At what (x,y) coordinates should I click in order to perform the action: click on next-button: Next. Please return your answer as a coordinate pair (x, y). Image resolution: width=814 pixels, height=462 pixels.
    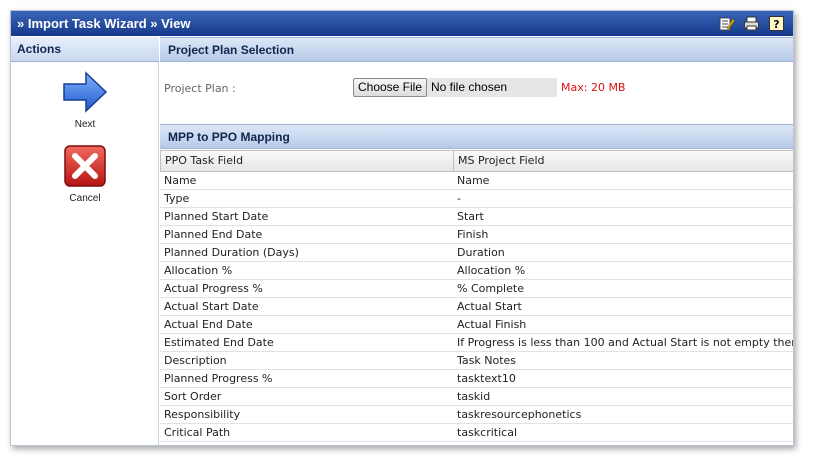
    Looking at the image, I should click on (85, 100).